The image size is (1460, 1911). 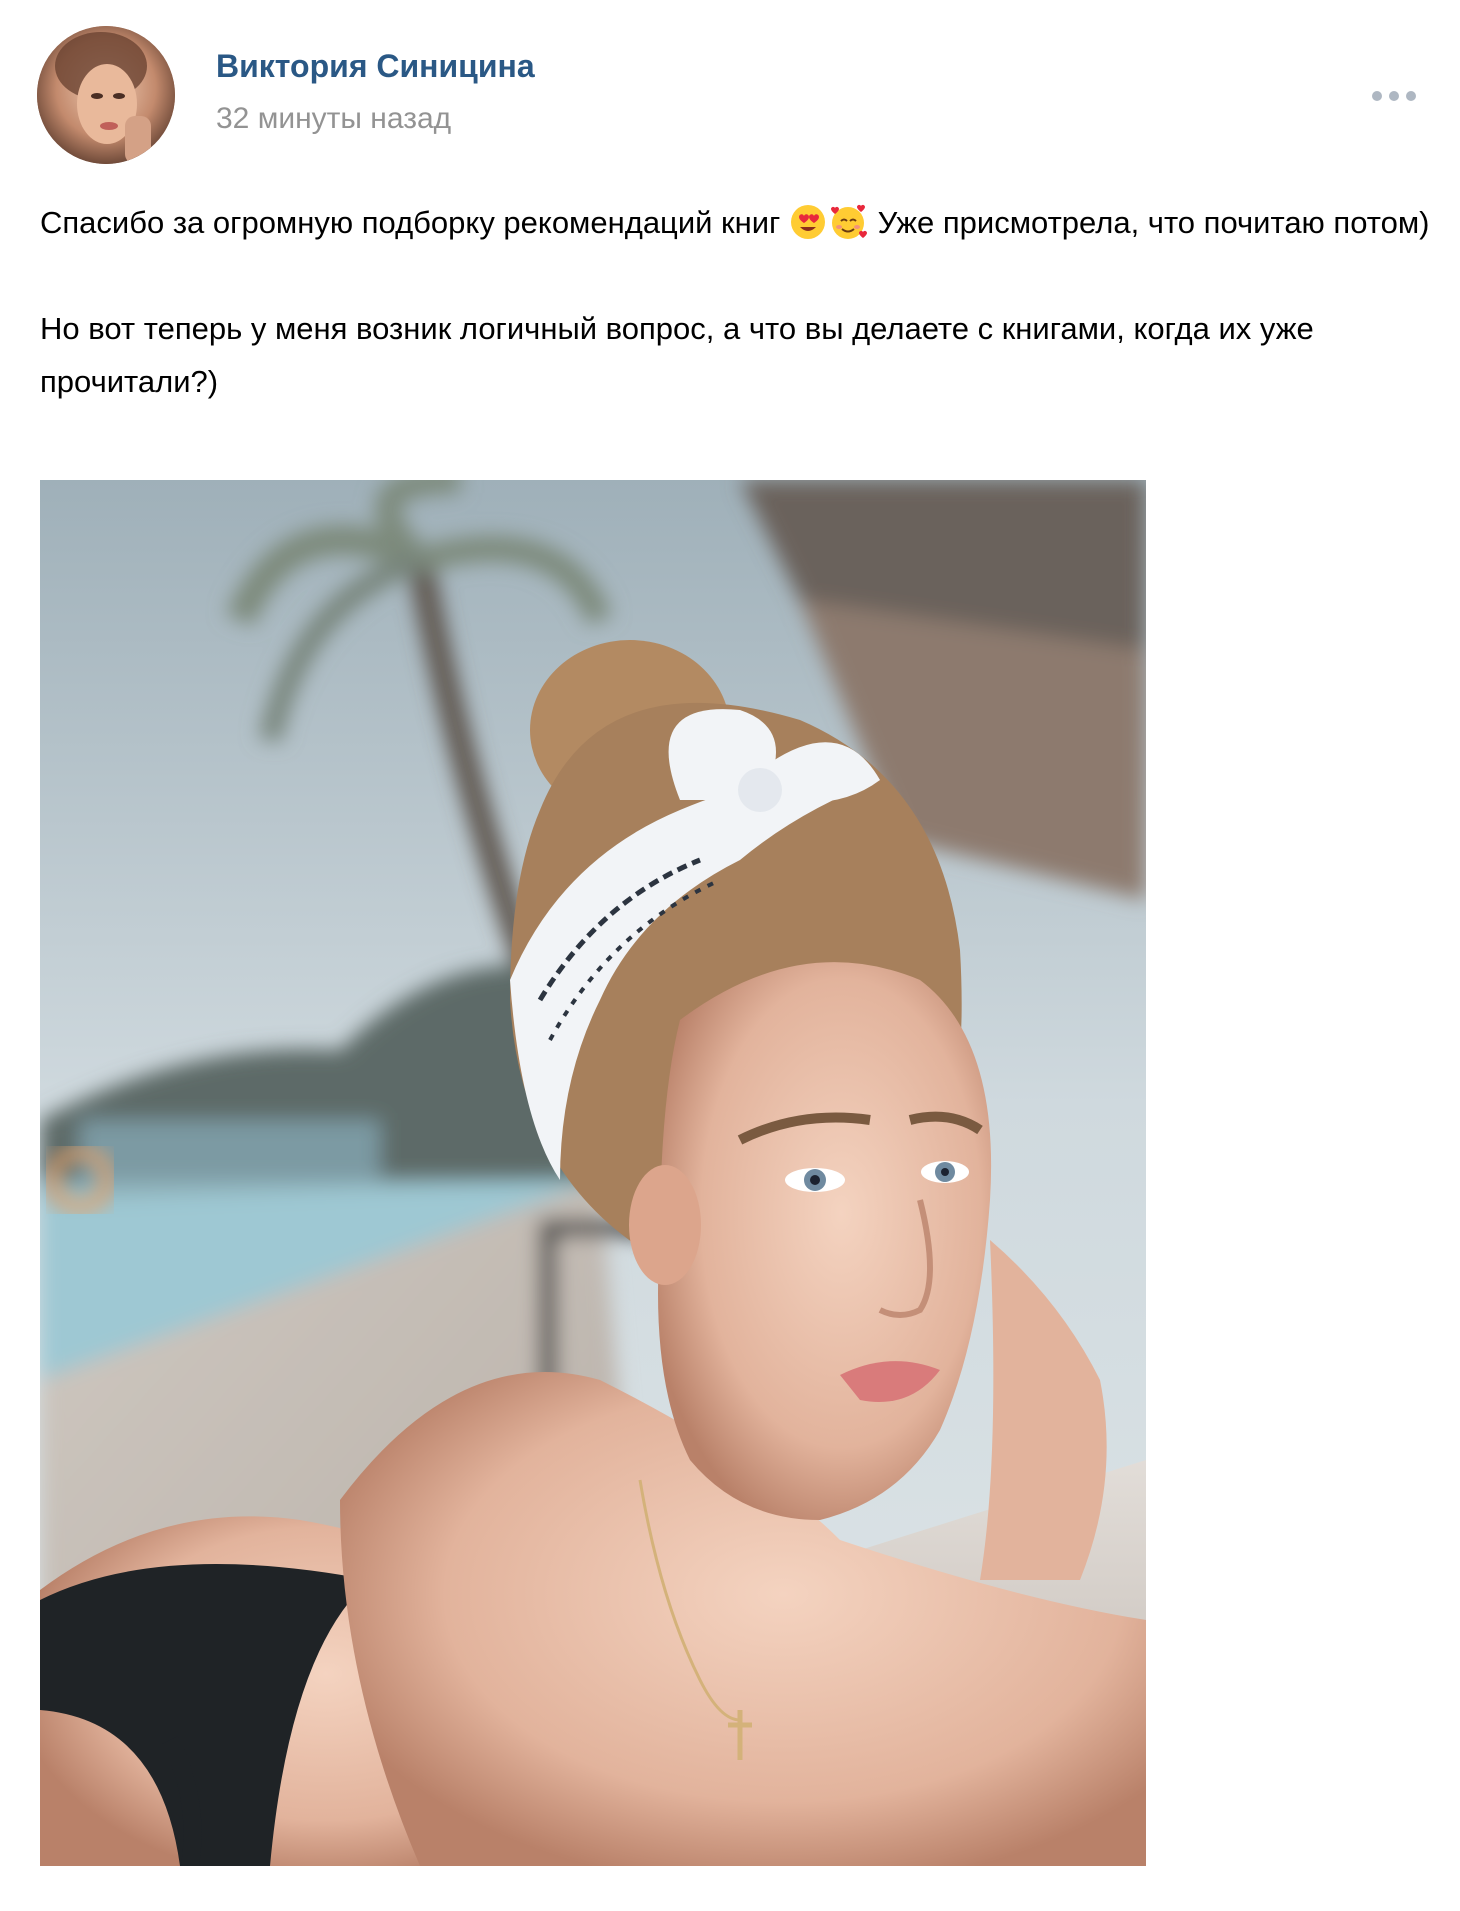 What do you see at coordinates (333, 119) in the screenshot?
I see `post-timestamp: 32 минуты назад` at bounding box center [333, 119].